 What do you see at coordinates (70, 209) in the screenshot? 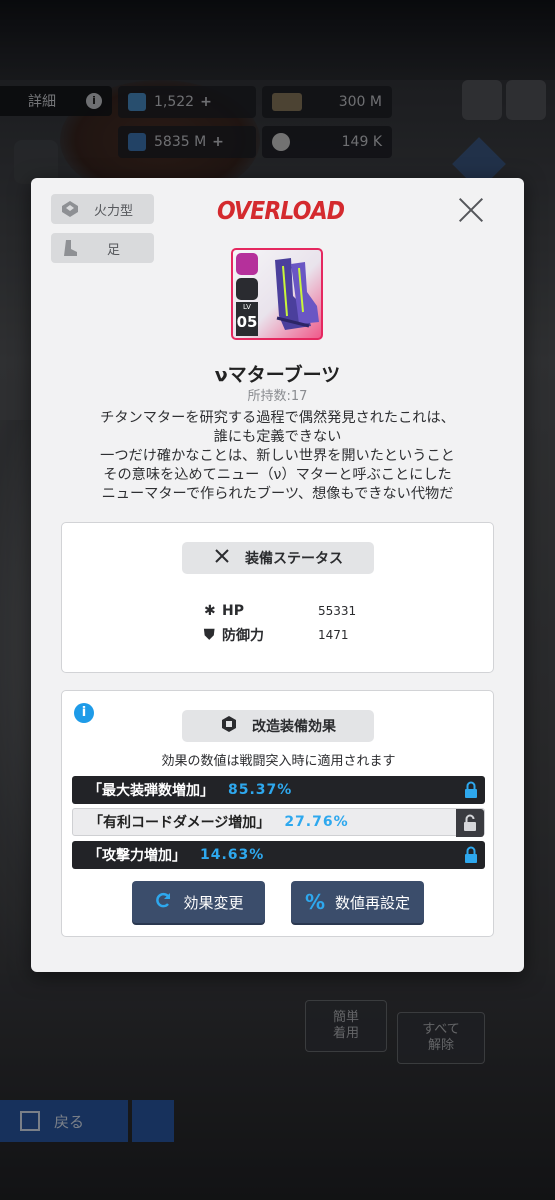
I see `firepower-type-icon` at bounding box center [70, 209].